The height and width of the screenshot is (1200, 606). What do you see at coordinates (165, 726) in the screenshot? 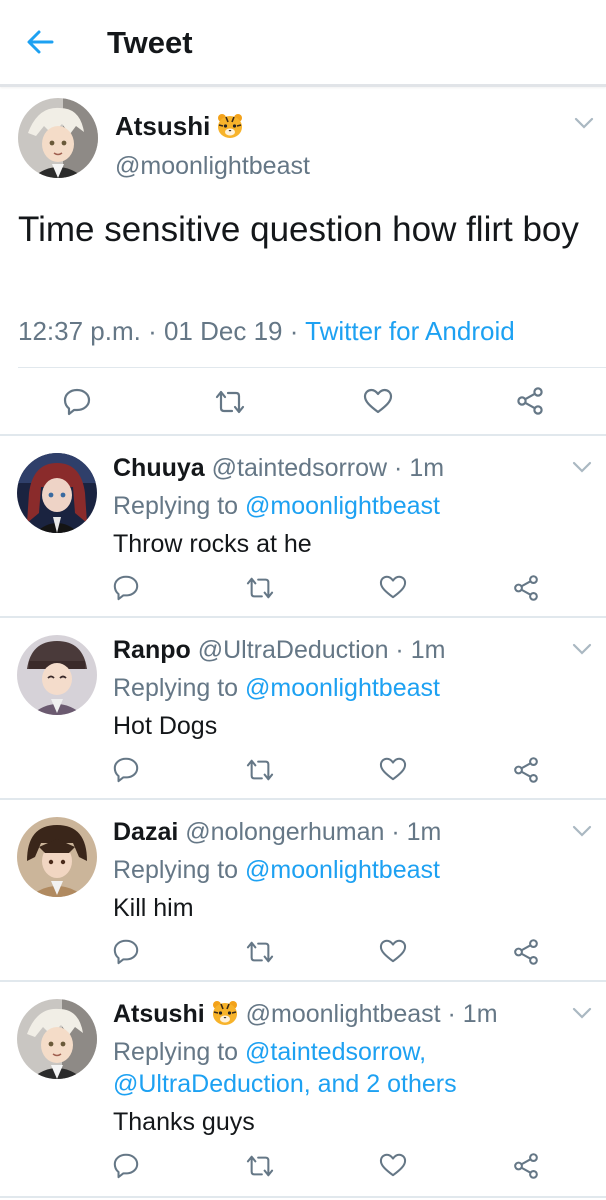
I see `reply-text: Hot Dogs` at bounding box center [165, 726].